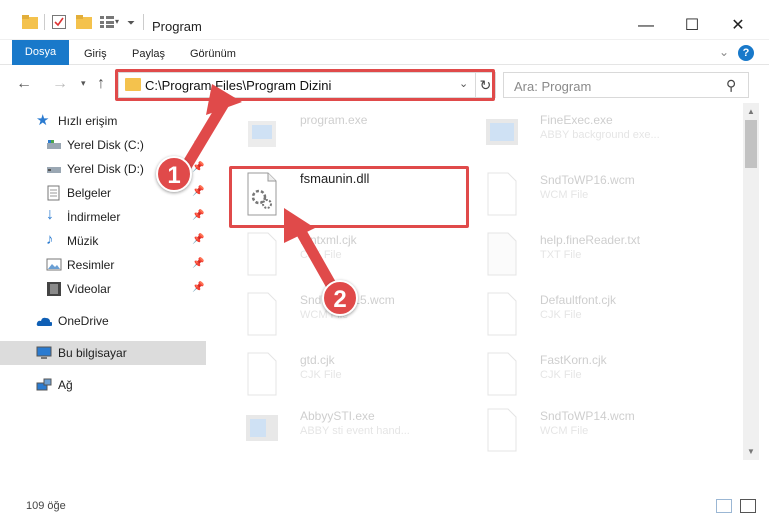 Image resolution: width=769 pixels, height=530 pixels. Describe the element at coordinates (384, 507) in the screenshot. I see `status-bar: 109 öğe` at that location.